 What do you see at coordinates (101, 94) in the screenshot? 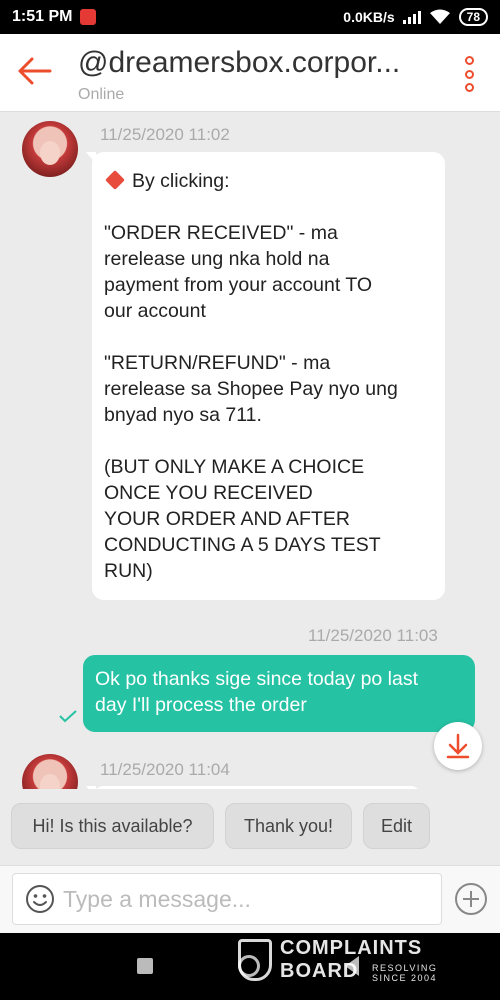
I see `online-status: Online` at bounding box center [101, 94].